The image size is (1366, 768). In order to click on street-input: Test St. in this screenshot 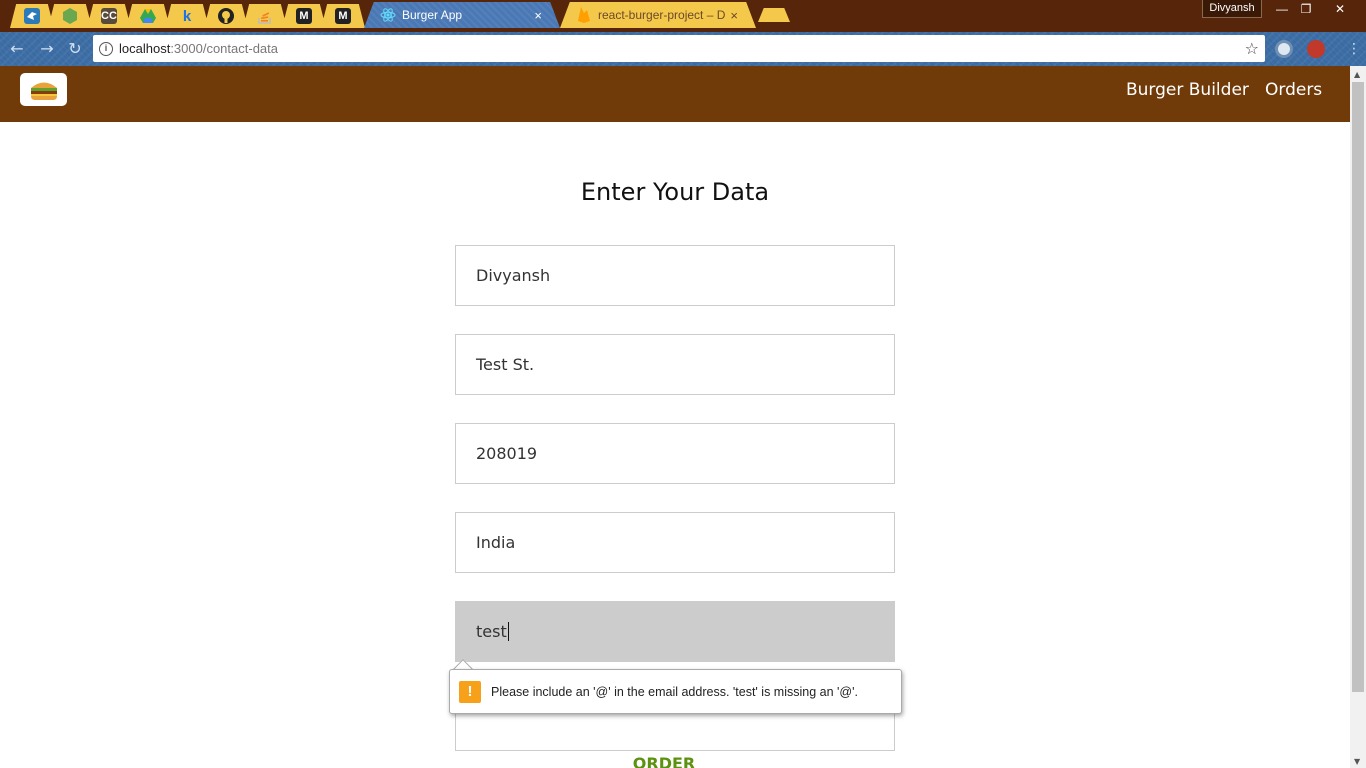, I will do `click(675, 364)`.